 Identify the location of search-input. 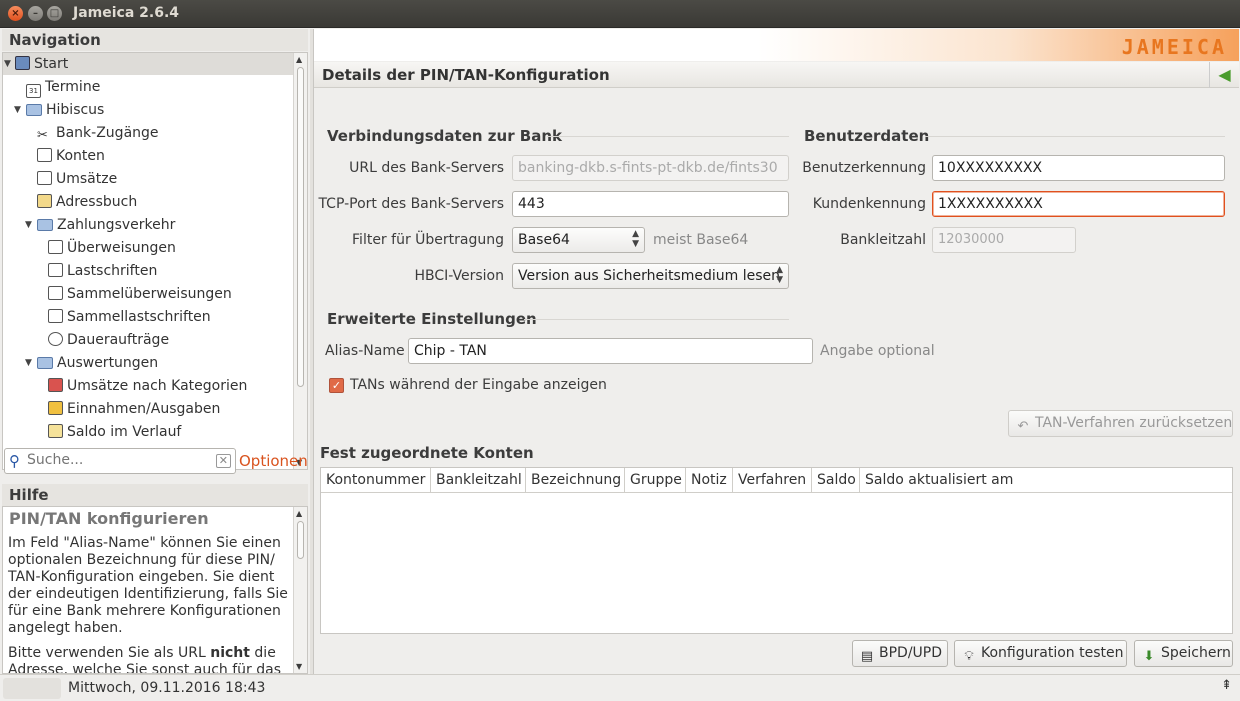
(117, 460).